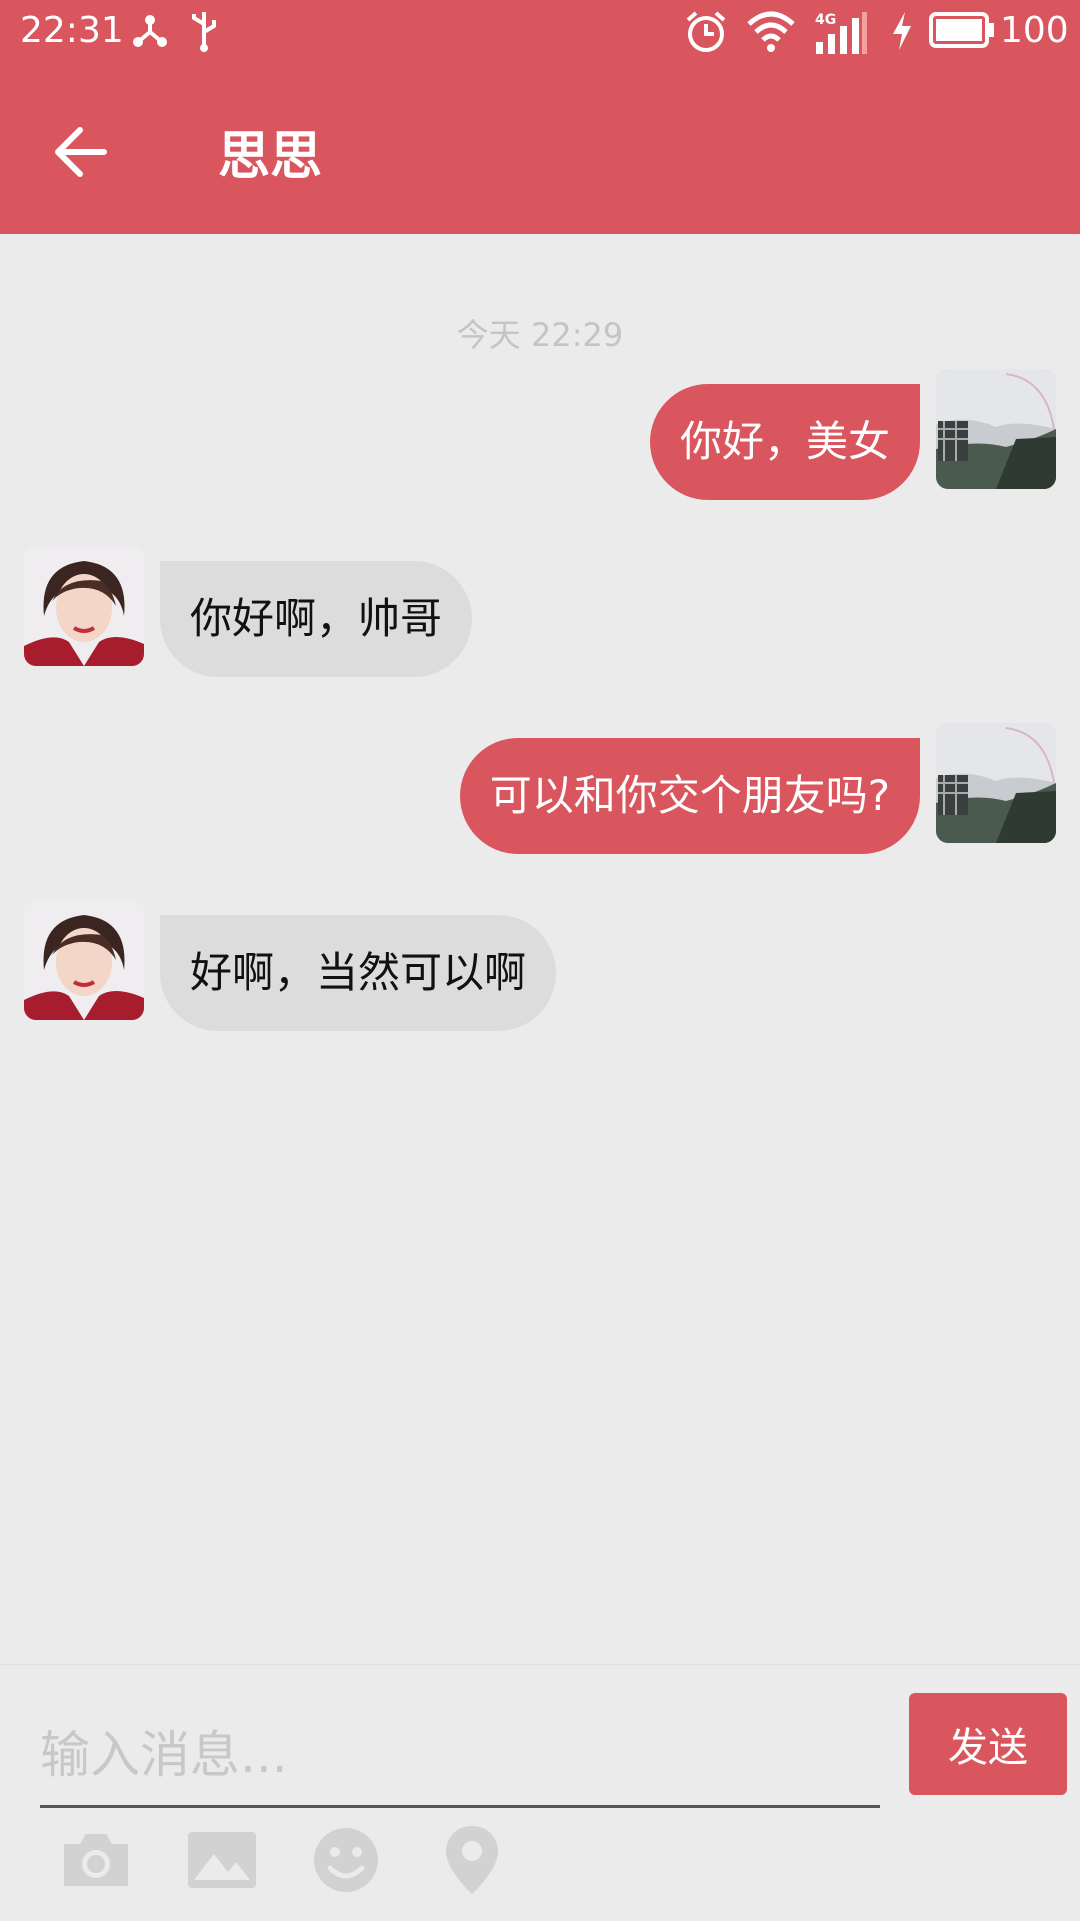 This screenshot has height=1921, width=1080. What do you see at coordinates (96, 1860) in the screenshot?
I see `camera-icon` at bounding box center [96, 1860].